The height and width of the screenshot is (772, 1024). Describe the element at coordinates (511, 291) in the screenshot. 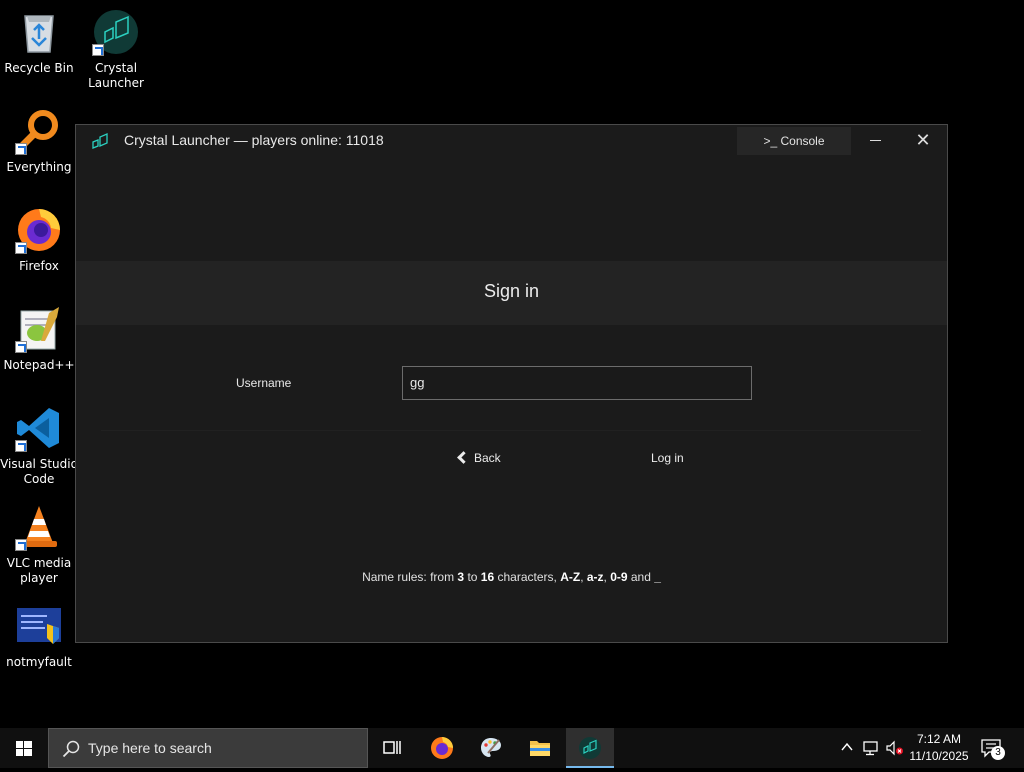

I see `page-title: Sign in` at that location.